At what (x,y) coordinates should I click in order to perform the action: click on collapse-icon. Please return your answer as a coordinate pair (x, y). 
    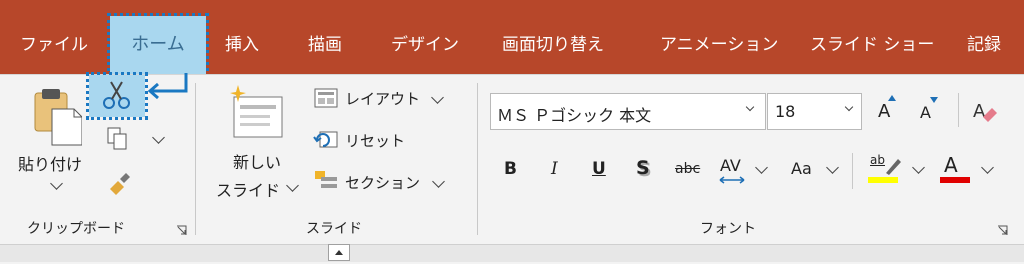
    Looking at the image, I should click on (339, 252).